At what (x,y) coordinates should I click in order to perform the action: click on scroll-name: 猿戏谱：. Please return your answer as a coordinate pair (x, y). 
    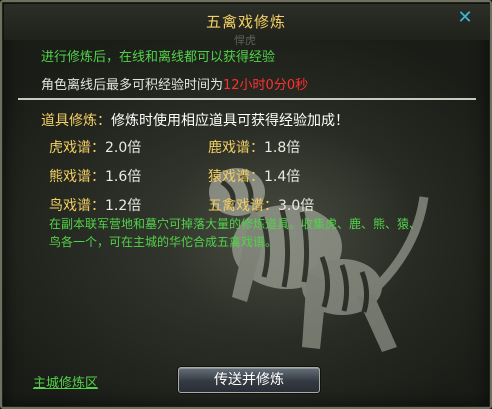
    Looking at the image, I should click on (236, 177).